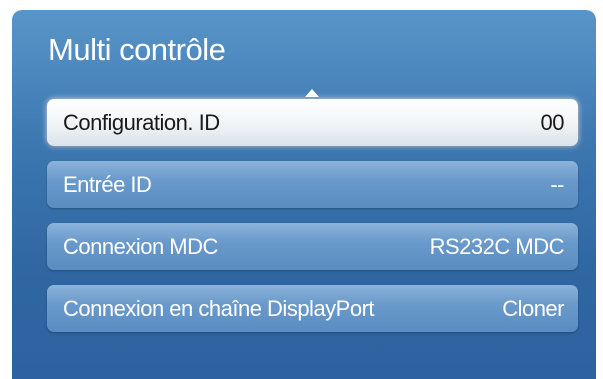  Describe the element at coordinates (552, 122) in the screenshot. I see `menu-item-value: 00` at that location.